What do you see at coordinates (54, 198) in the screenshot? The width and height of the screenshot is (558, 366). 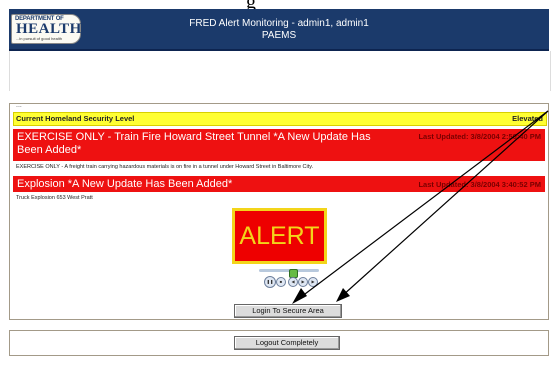 I see `alert-description: Truck Explosion 653 West Pratt` at bounding box center [54, 198].